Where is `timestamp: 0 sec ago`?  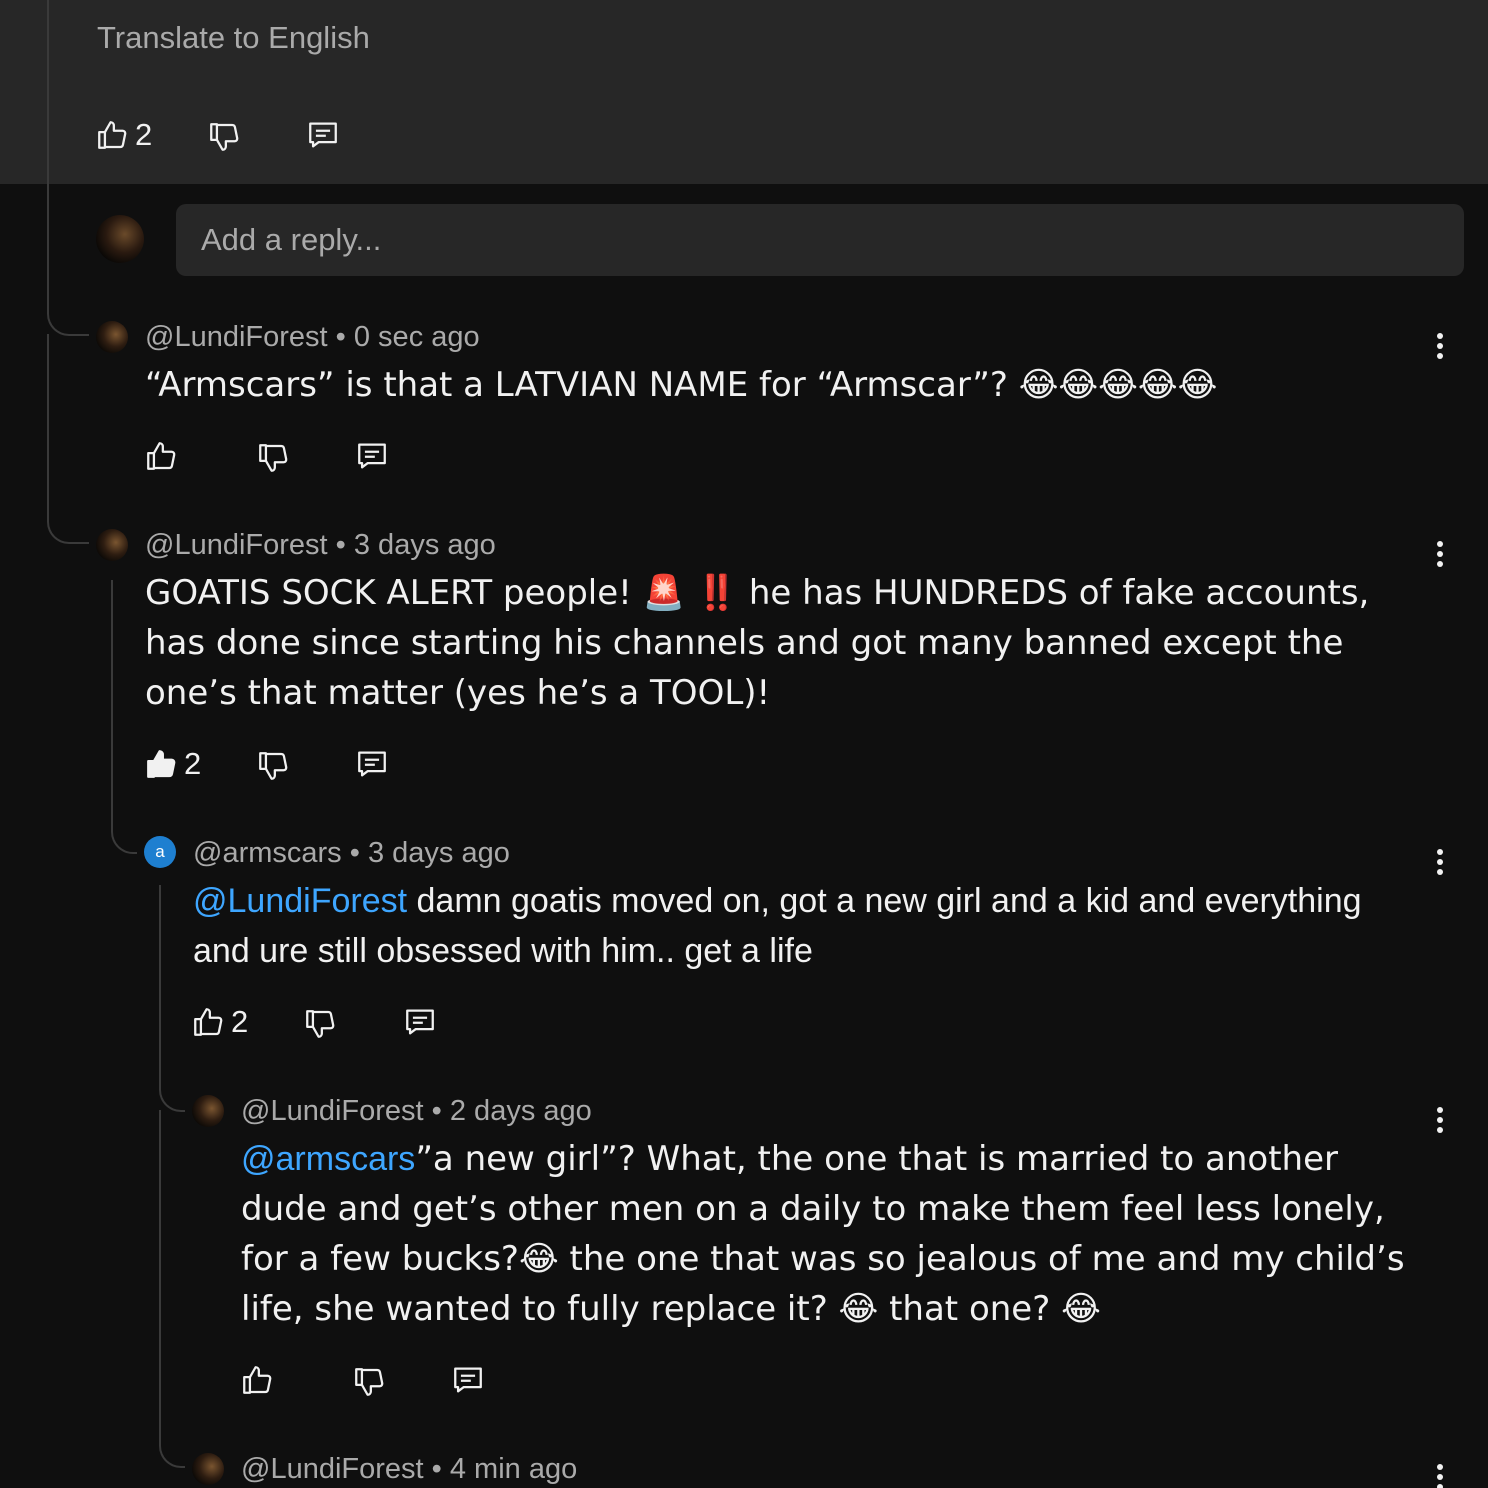
timestamp: 0 sec ago is located at coordinates (417, 337).